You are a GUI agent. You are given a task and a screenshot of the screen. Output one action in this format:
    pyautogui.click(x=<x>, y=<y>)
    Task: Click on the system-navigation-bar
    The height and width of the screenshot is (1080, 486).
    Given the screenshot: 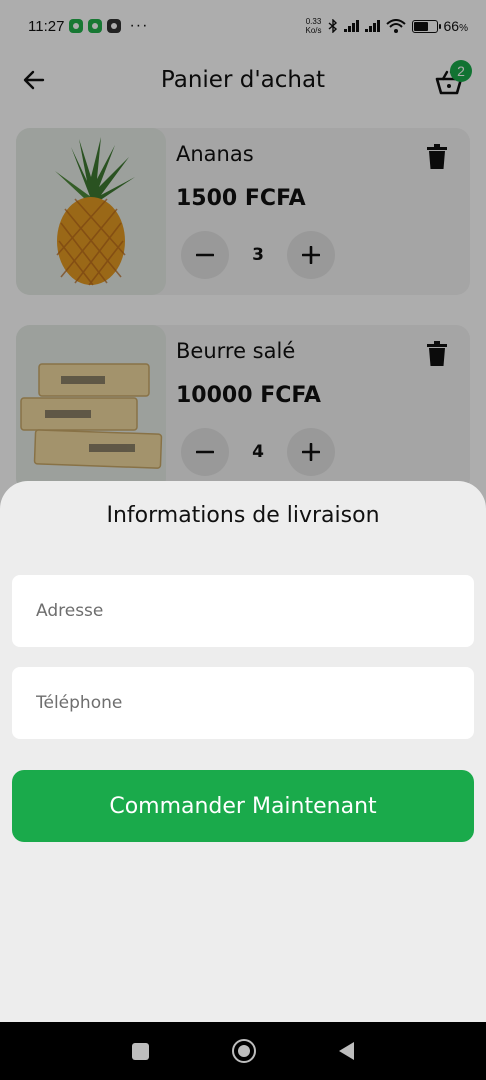 What is the action you would take?
    pyautogui.click(x=243, y=1051)
    